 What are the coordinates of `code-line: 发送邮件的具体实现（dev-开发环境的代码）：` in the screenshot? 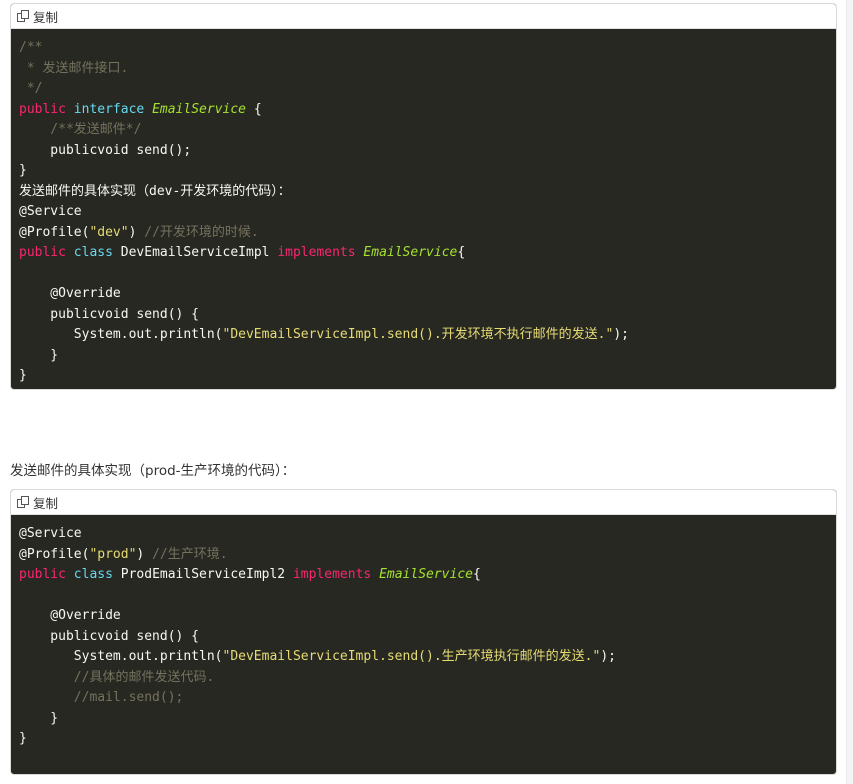 It's located at (155, 191).